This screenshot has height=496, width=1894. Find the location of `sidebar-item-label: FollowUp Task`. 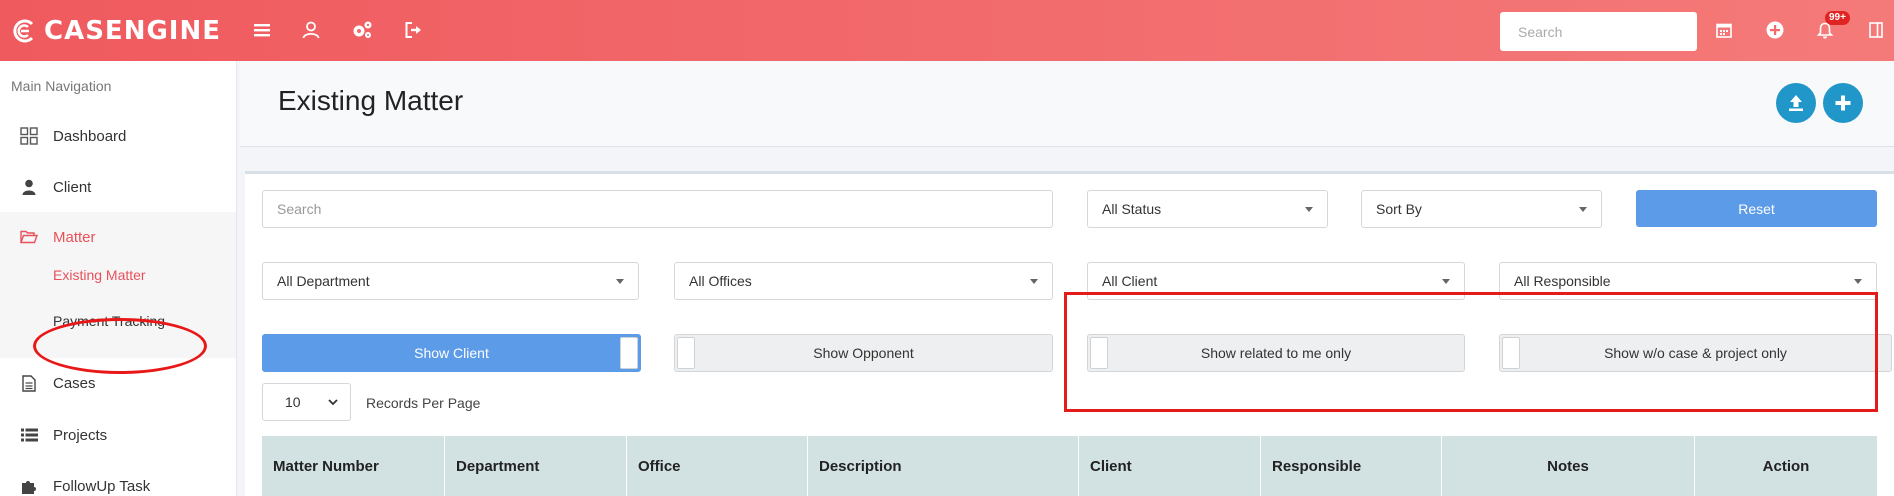

sidebar-item-label: FollowUp Task is located at coordinates (102, 486).